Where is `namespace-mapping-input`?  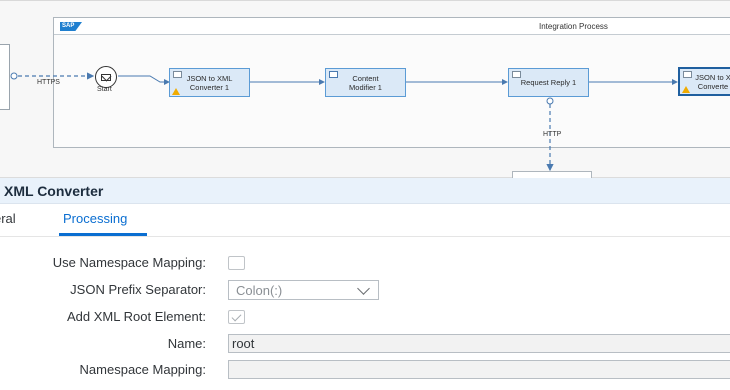
namespace-mapping-input is located at coordinates (479, 369).